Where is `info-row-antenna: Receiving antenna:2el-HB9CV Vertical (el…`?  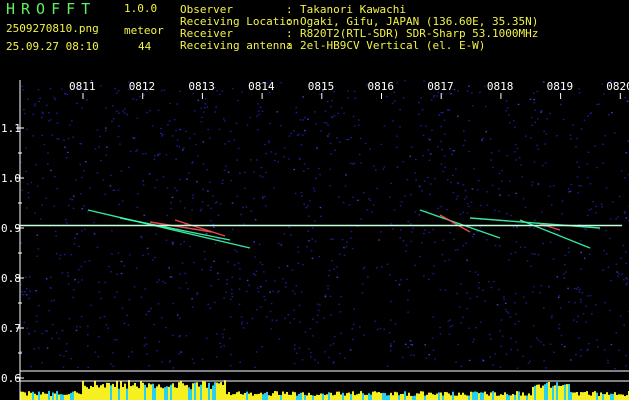
info-row-antenna: Receiving antenna:2el-HB9CV Vertical (el… is located at coordinates (359, 46).